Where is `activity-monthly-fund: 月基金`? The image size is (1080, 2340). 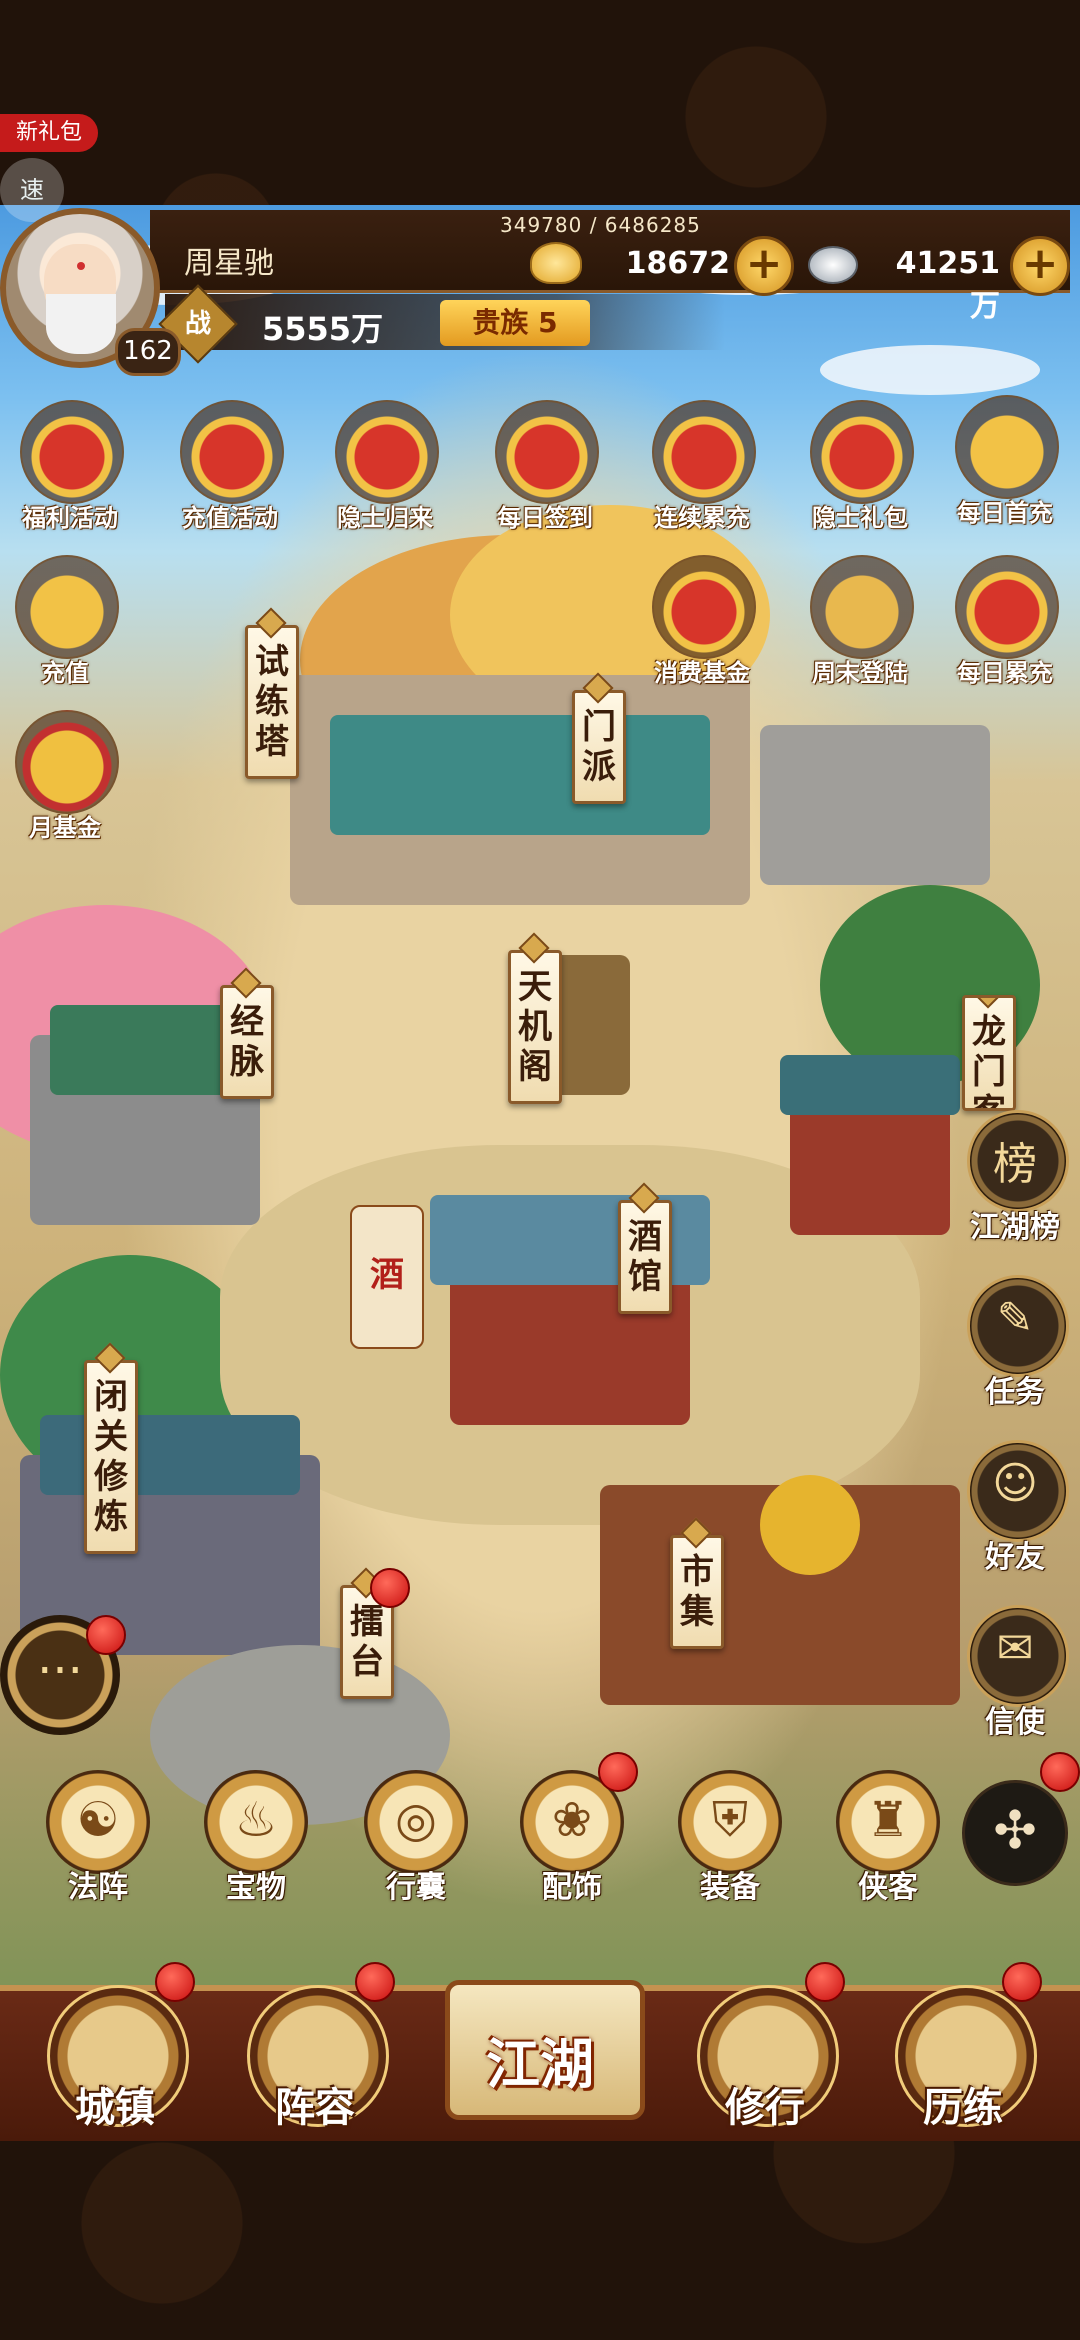
activity-monthly-fund: 月基金 is located at coordinates (65, 785).